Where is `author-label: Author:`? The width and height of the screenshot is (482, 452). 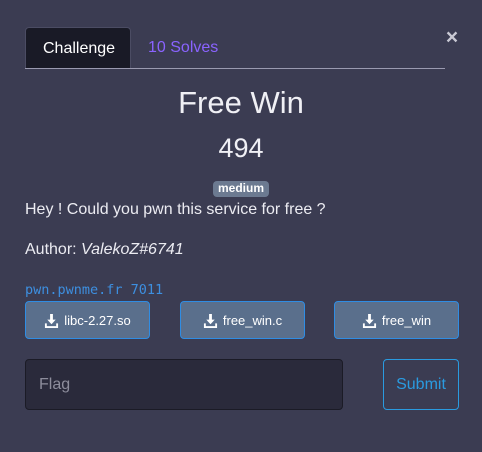 author-label: Author: is located at coordinates (51, 249).